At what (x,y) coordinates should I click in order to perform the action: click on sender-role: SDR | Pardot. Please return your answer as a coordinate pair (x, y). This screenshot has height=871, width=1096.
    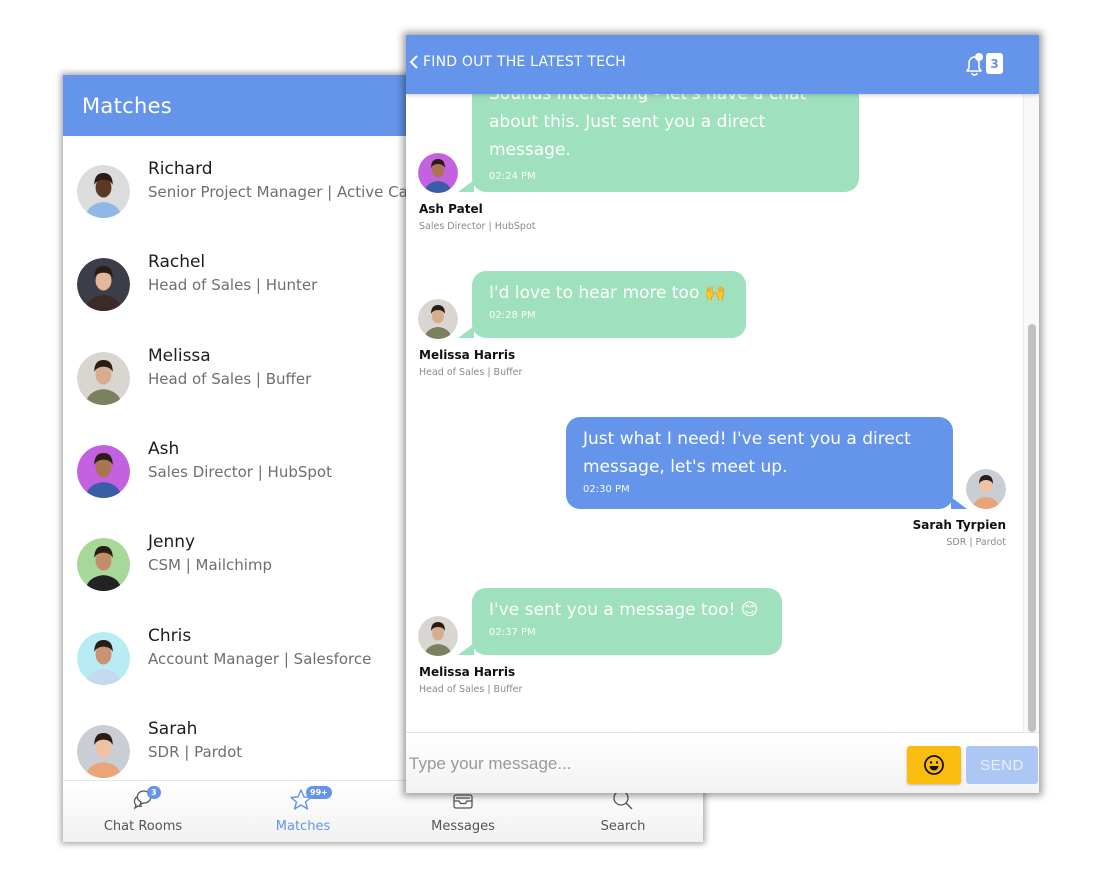
    Looking at the image, I should click on (976, 542).